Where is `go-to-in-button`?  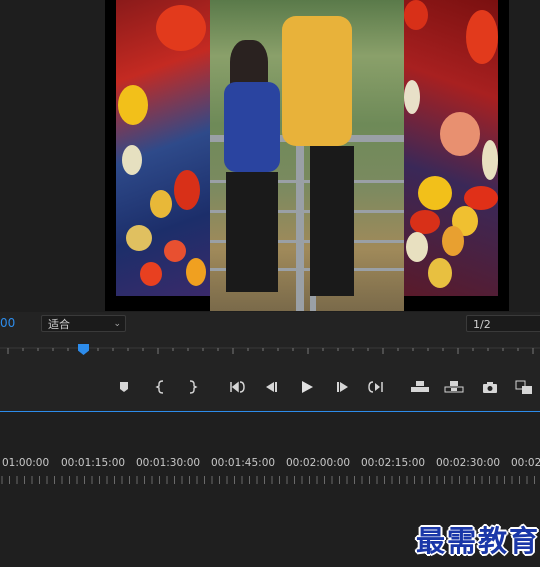 go-to-in-button is located at coordinates (237, 387).